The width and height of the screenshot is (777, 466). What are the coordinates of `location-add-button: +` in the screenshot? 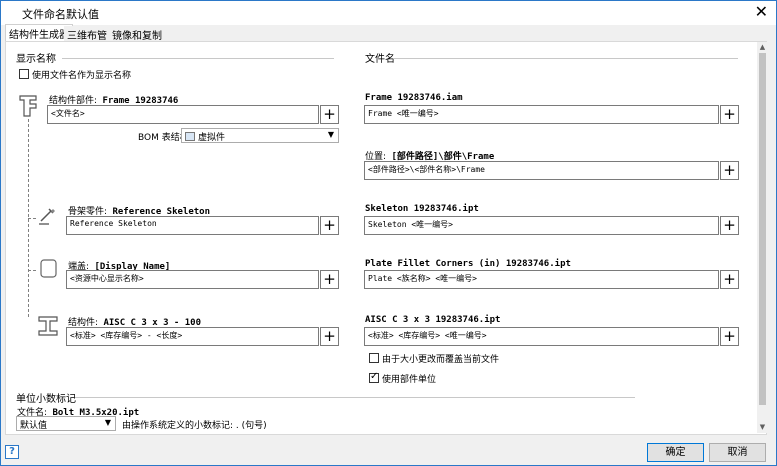 It's located at (729, 170).